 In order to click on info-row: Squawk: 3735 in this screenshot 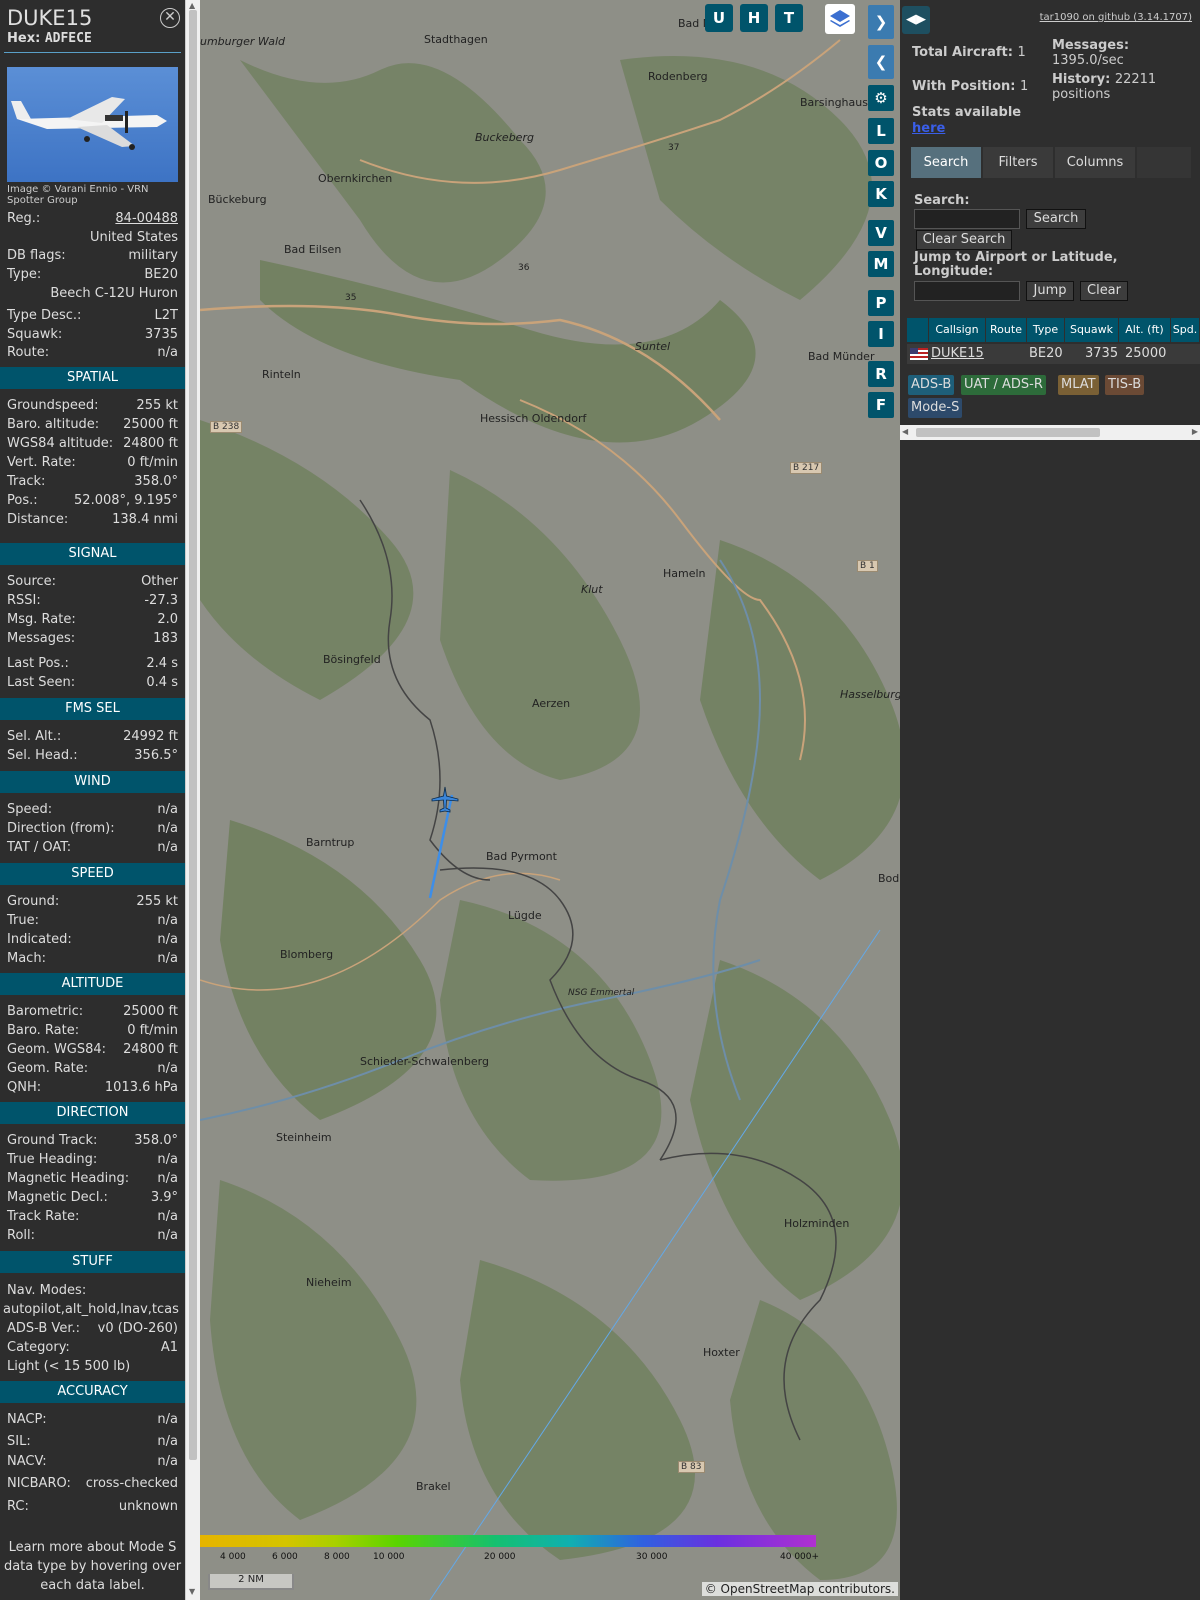, I will do `click(92, 336)`.